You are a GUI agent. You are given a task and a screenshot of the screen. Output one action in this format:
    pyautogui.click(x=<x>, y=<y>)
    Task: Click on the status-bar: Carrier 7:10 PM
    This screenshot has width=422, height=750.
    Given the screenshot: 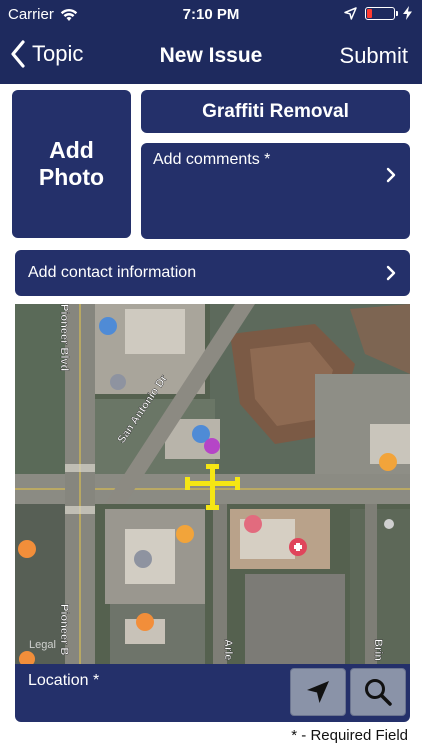 What is the action you would take?
    pyautogui.click(x=211, y=15)
    